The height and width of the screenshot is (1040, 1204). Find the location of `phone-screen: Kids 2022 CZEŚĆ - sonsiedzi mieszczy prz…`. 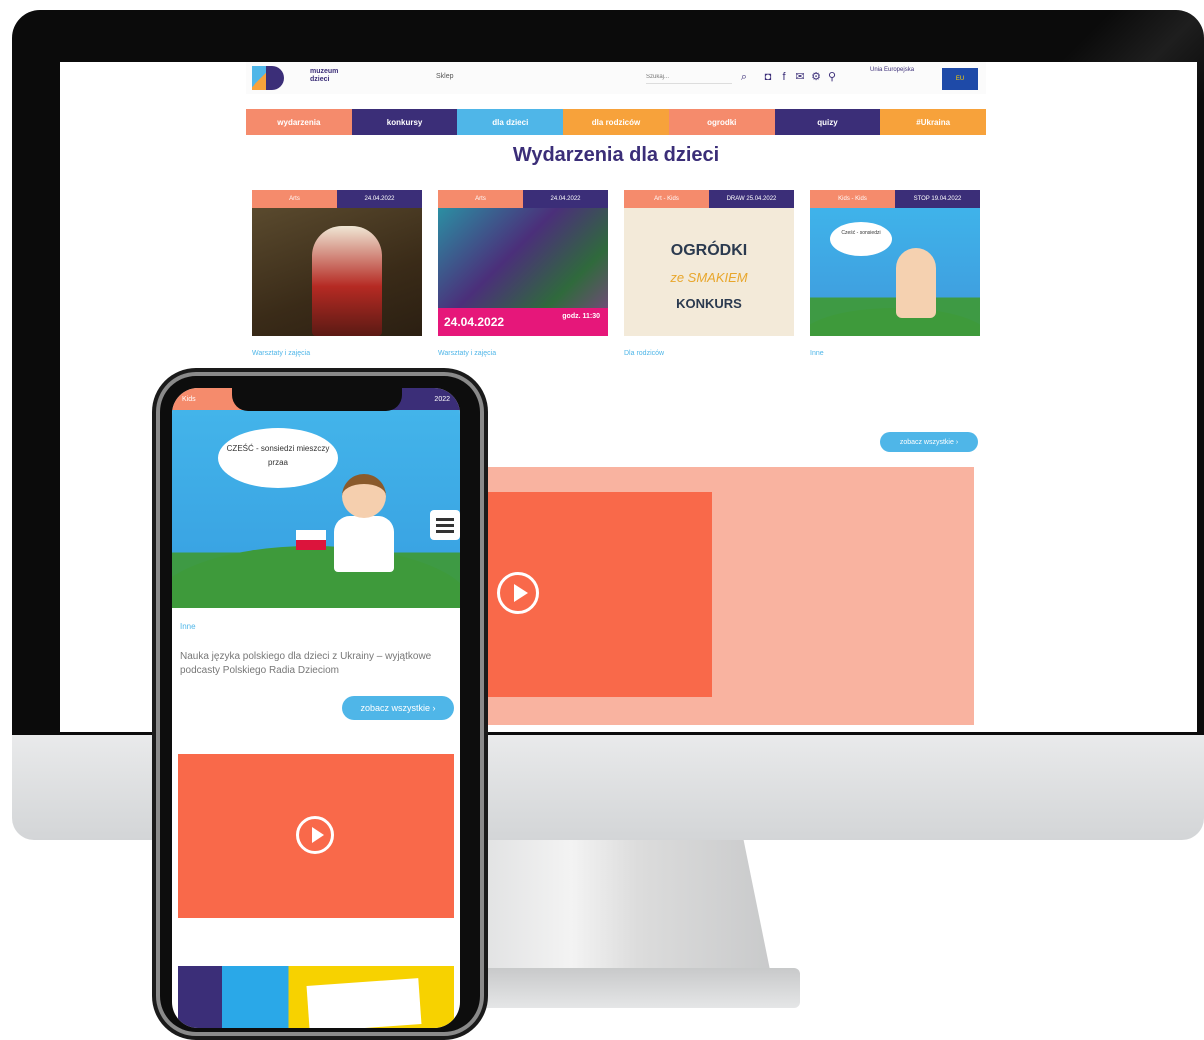

phone-screen: Kids 2022 CZEŚĆ - sonsiedzi mieszczy prz… is located at coordinates (316, 708).